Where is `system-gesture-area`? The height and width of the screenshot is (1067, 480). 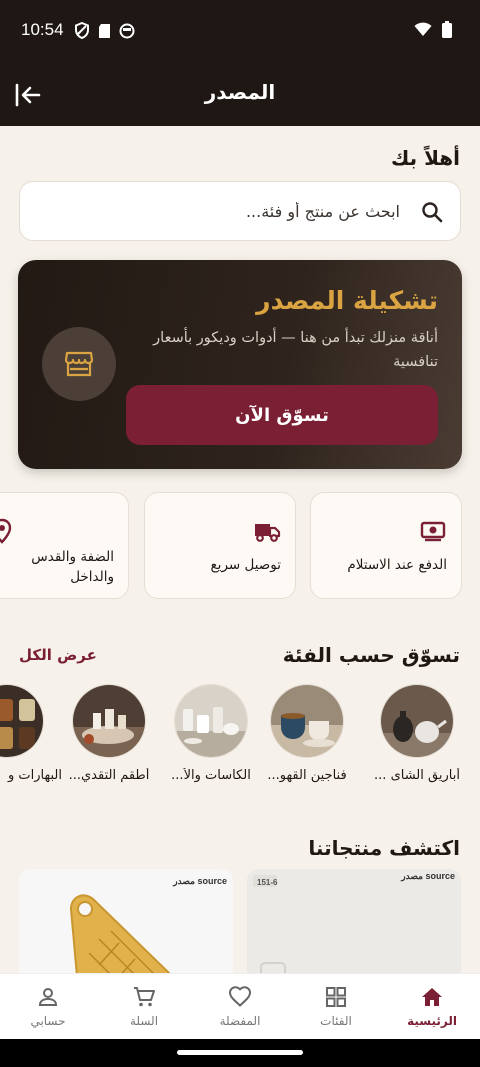 system-gesture-area is located at coordinates (240, 1053).